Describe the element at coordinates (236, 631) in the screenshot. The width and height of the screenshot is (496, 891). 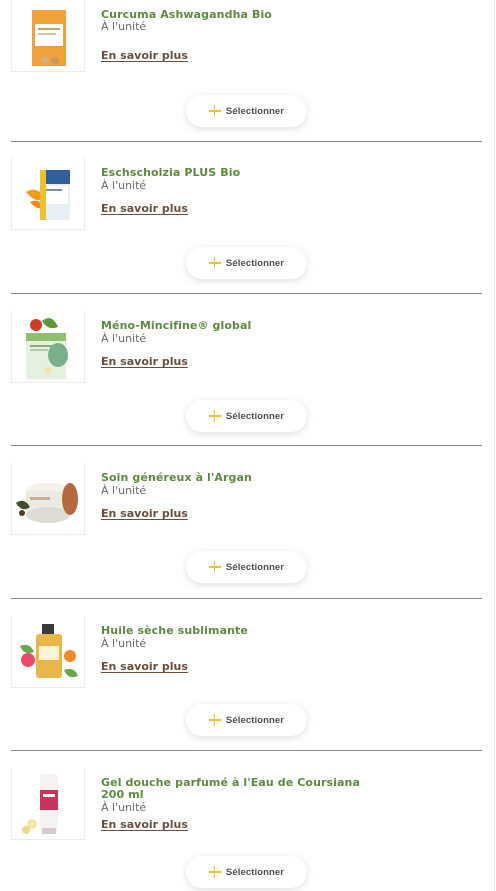
I see `product-name: Huile sèche sublimante` at that location.